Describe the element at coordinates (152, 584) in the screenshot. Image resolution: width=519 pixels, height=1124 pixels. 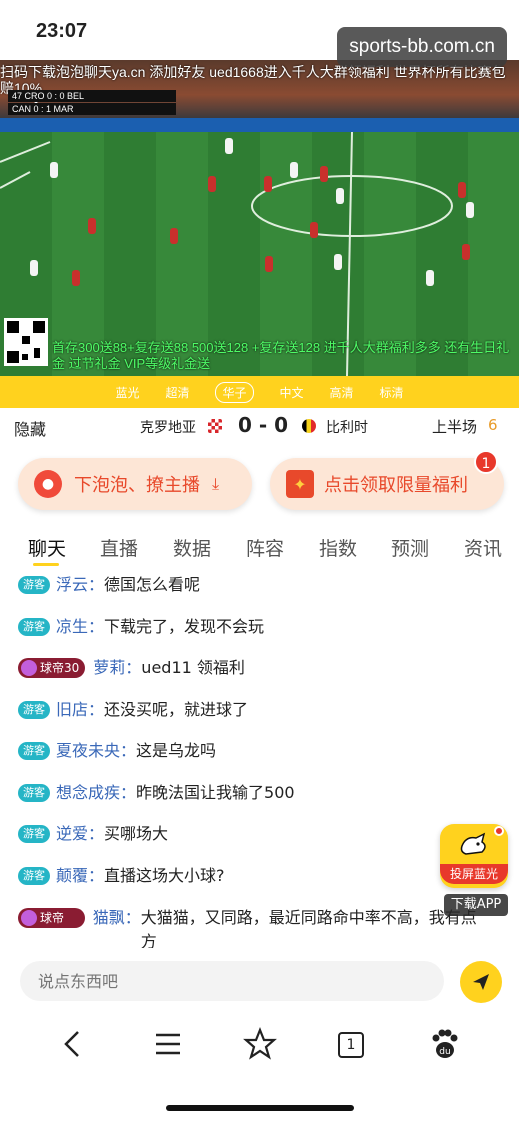
I see `chat-text: 德国怎么看呢` at that location.